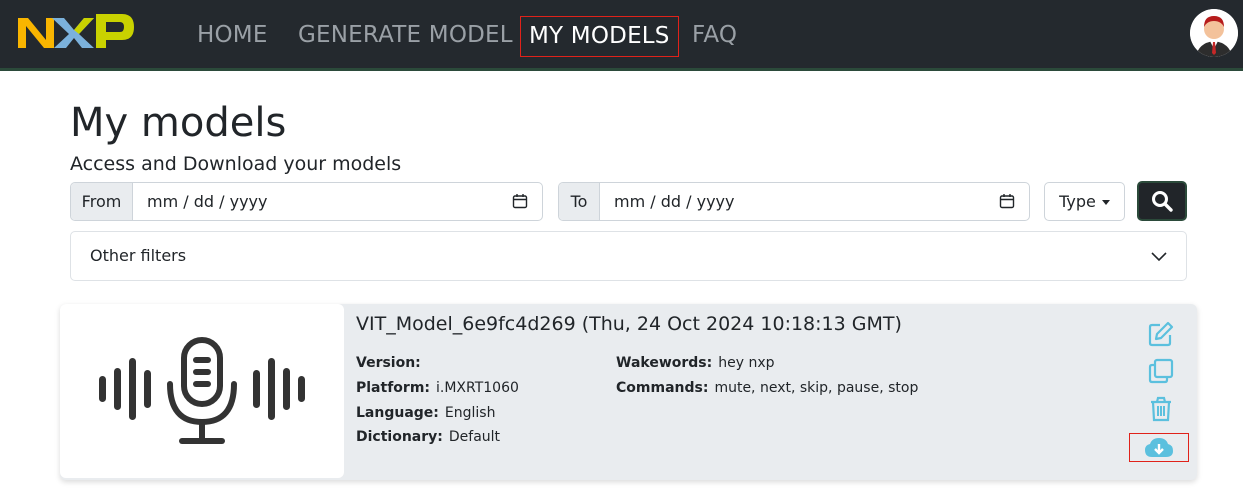 This screenshot has width=1243, height=490. What do you see at coordinates (236, 164) in the screenshot?
I see `page-subtitle: Access and Download your models` at bounding box center [236, 164].